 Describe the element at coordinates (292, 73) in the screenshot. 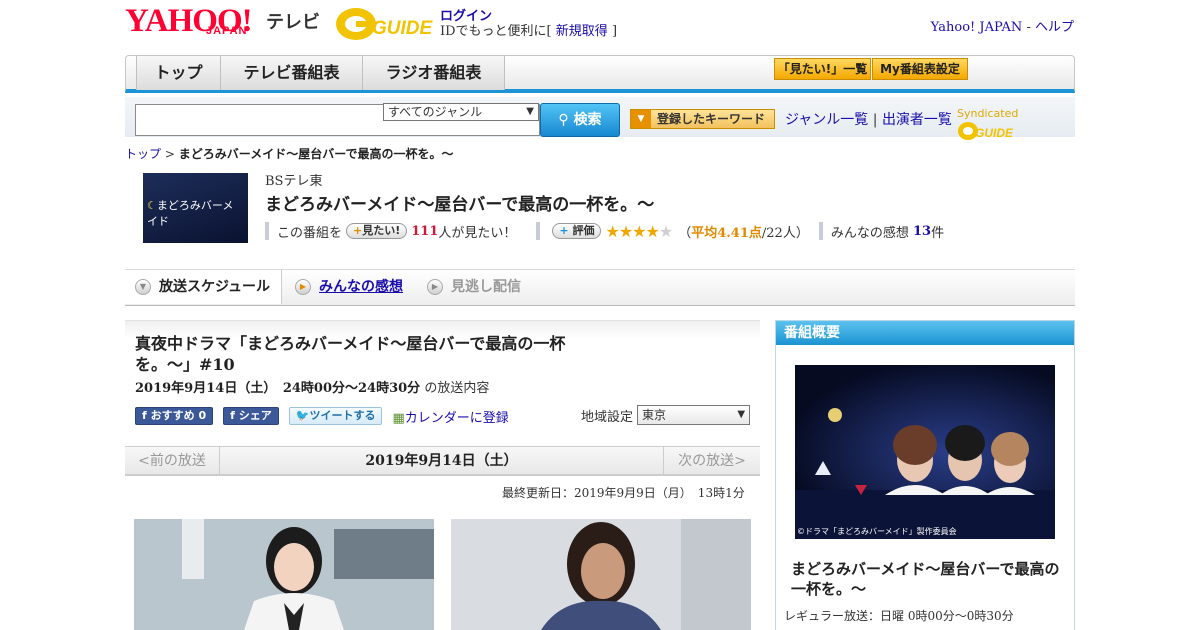

I see `tab-tv-schedule: テレビ番組表` at that location.